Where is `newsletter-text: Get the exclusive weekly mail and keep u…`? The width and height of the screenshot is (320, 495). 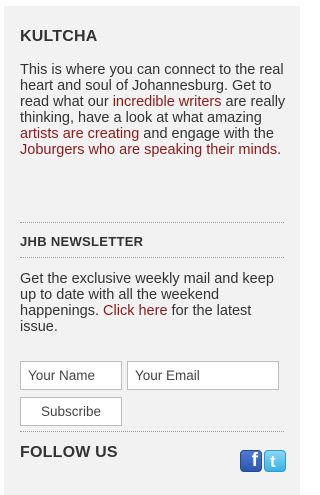
newsletter-text: Get the exclusive weekly mail and keep u… is located at coordinates (154, 303).